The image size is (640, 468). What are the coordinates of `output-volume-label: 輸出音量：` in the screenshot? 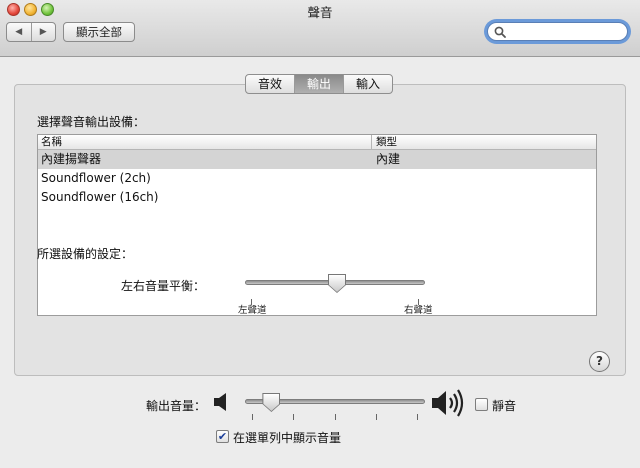 It's located at (176, 406).